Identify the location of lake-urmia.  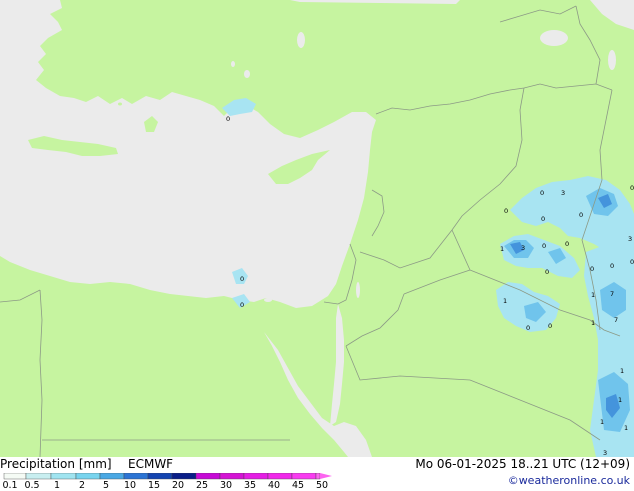
(612, 60).